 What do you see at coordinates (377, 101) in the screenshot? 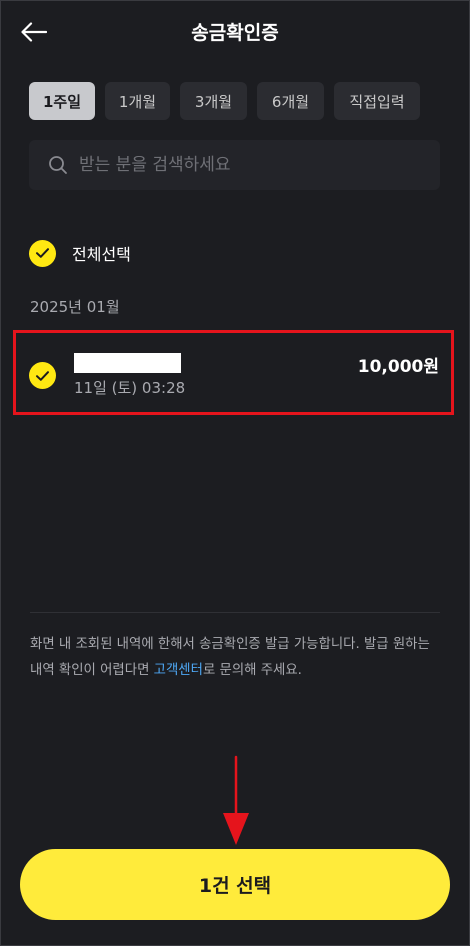
I see `period-chip-custom: 직접입력` at bounding box center [377, 101].